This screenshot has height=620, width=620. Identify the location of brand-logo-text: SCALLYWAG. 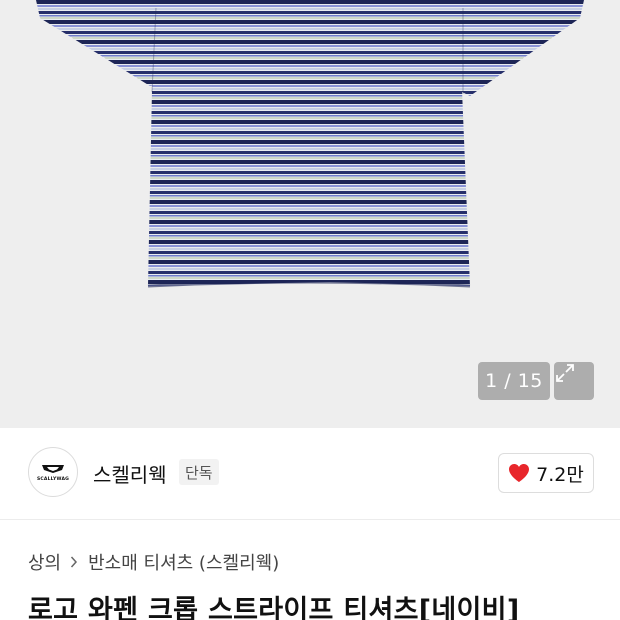
(53, 479).